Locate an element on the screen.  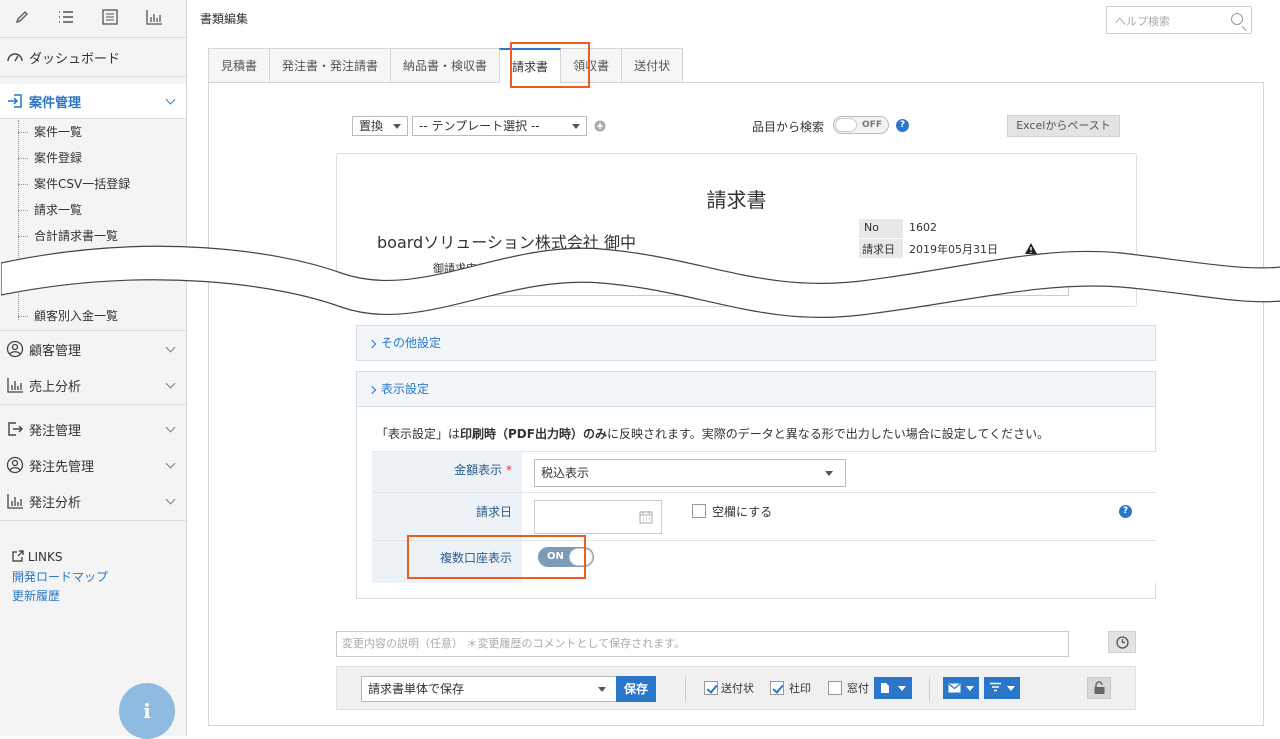
screenshot-break is located at coordinates (640, 281).